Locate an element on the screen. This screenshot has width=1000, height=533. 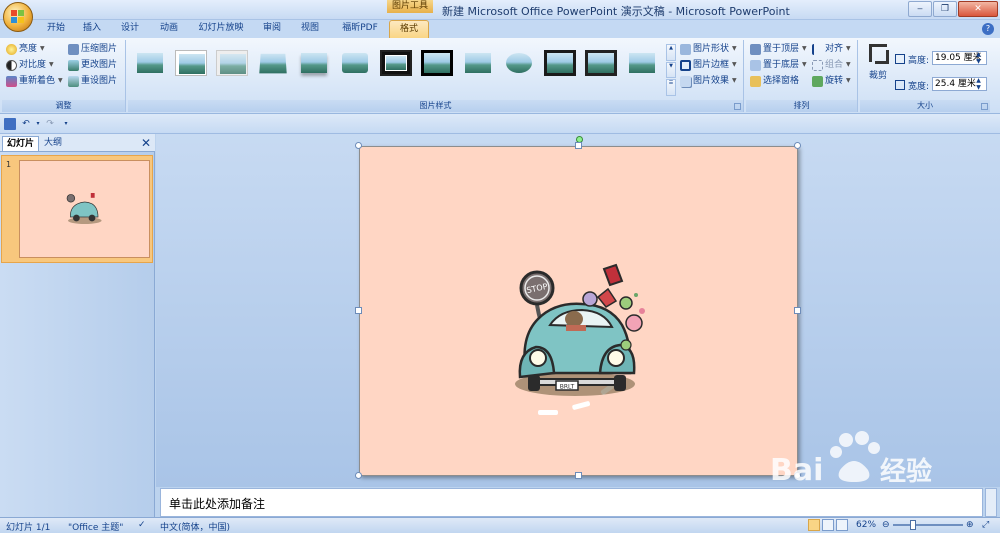
tab-home: 开始 is located at coordinates (56, 29).